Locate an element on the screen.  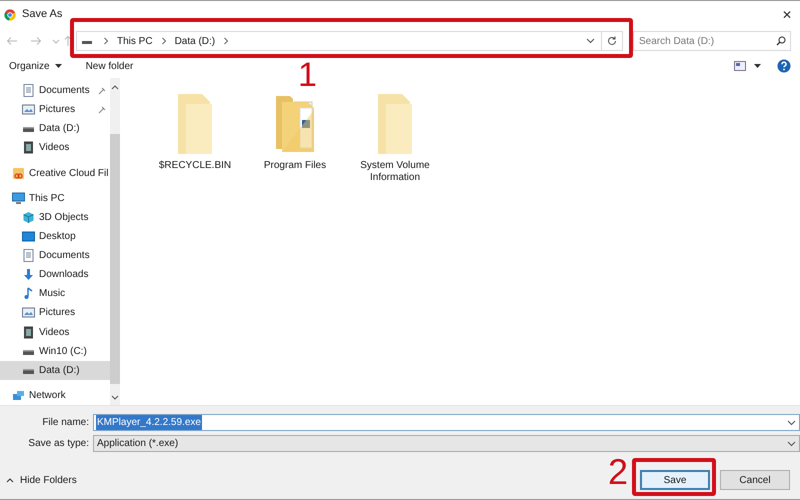
organize-button: Organize is located at coordinates (35, 66).